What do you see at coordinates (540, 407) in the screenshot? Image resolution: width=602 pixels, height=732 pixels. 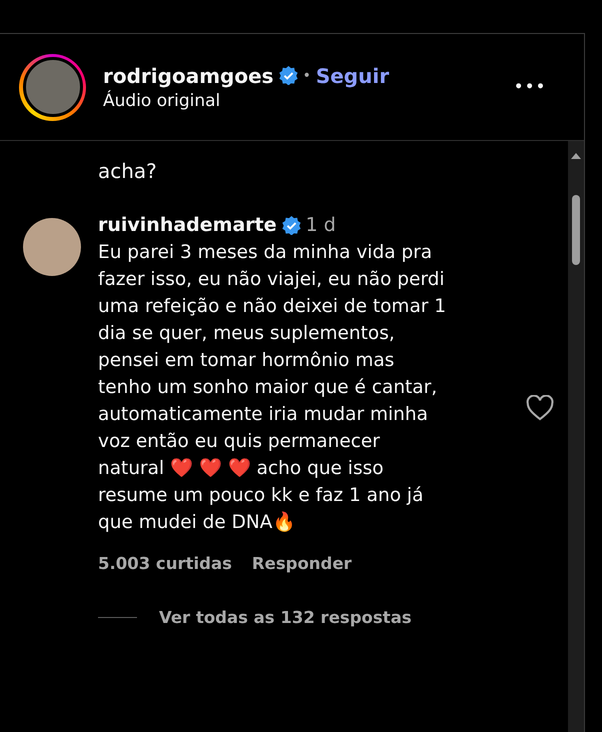 I see `heart-icon` at bounding box center [540, 407].